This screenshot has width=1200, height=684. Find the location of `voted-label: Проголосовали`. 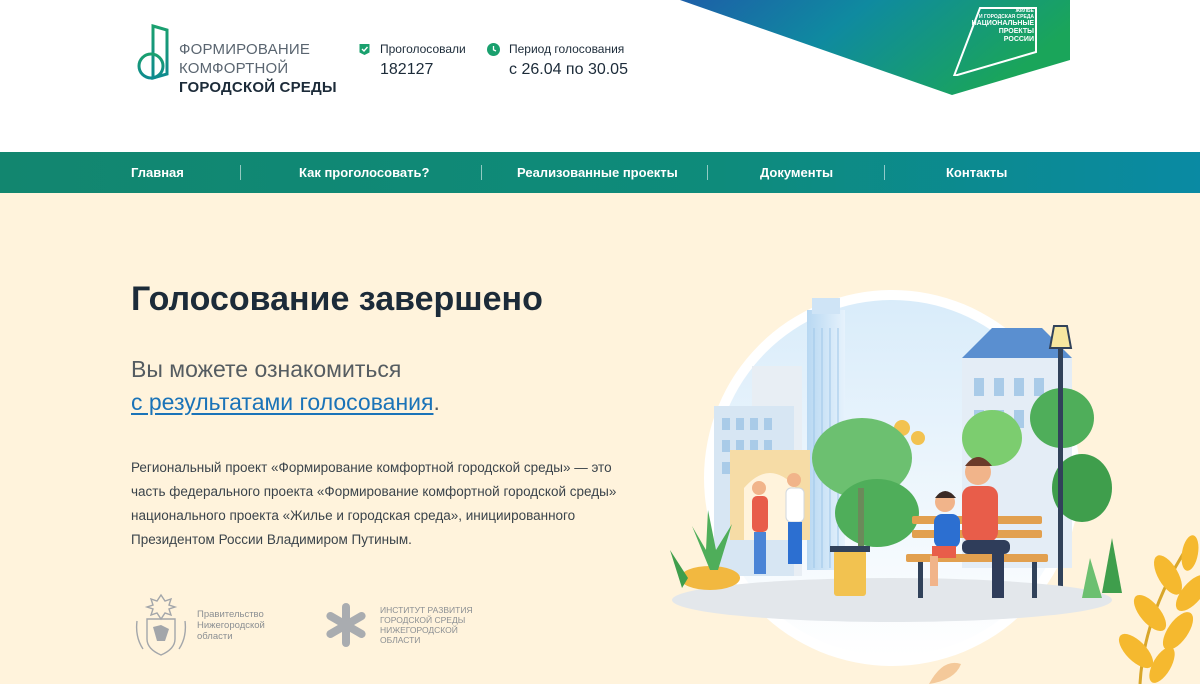

voted-label: Проголосовали is located at coordinates (423, 49).